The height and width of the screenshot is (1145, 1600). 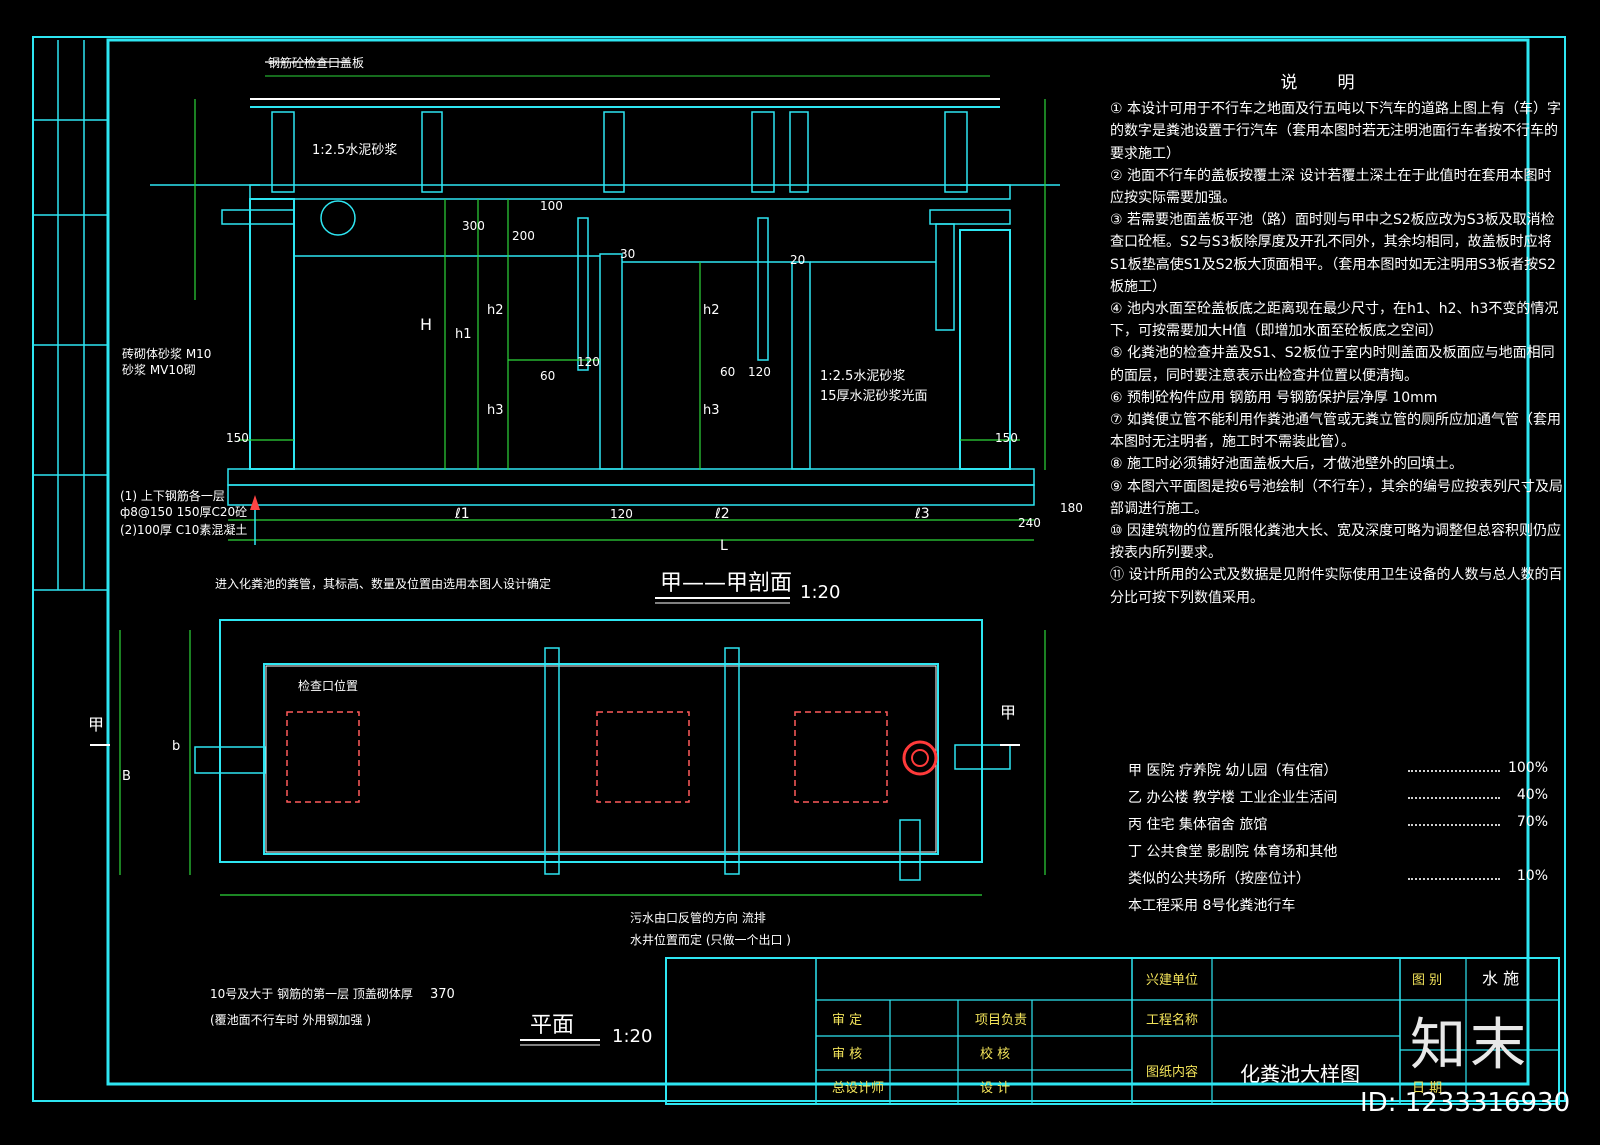 What do you see at coordinates (70, 569) in the screenshot?
I see `binding-strip` at bounding box center [70, 569].